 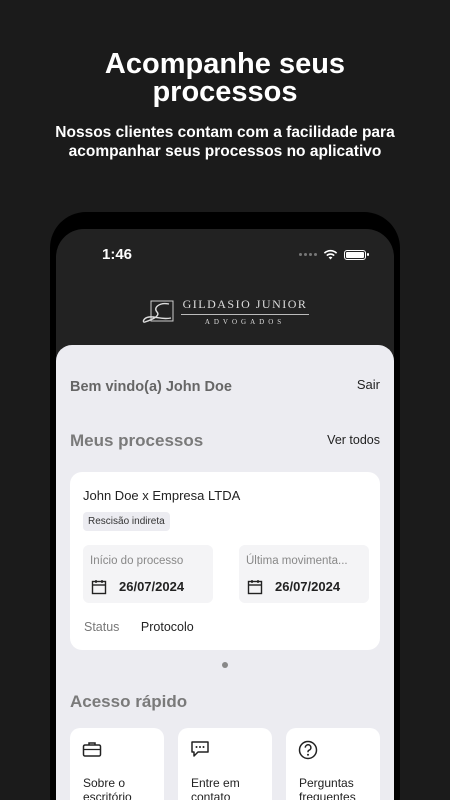 I want to click on quick-contact: Entre em contato, so click(x=225, y=764).